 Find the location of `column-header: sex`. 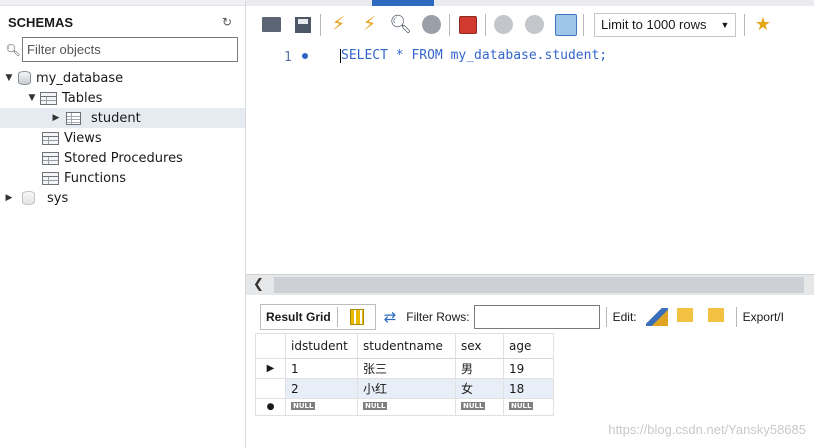

column-header: sex is located at coordinates (479, 346).